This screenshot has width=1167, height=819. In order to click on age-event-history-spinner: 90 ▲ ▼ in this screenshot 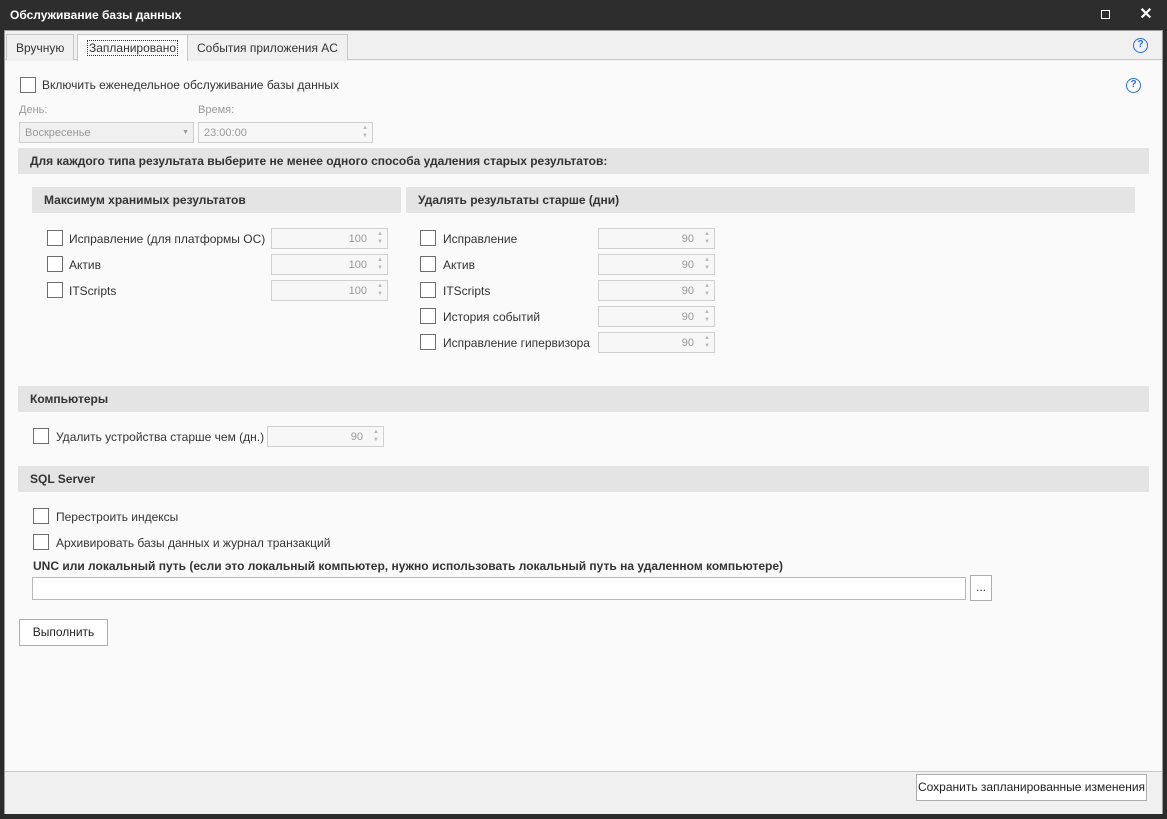, I will do `click(656, 316)`.